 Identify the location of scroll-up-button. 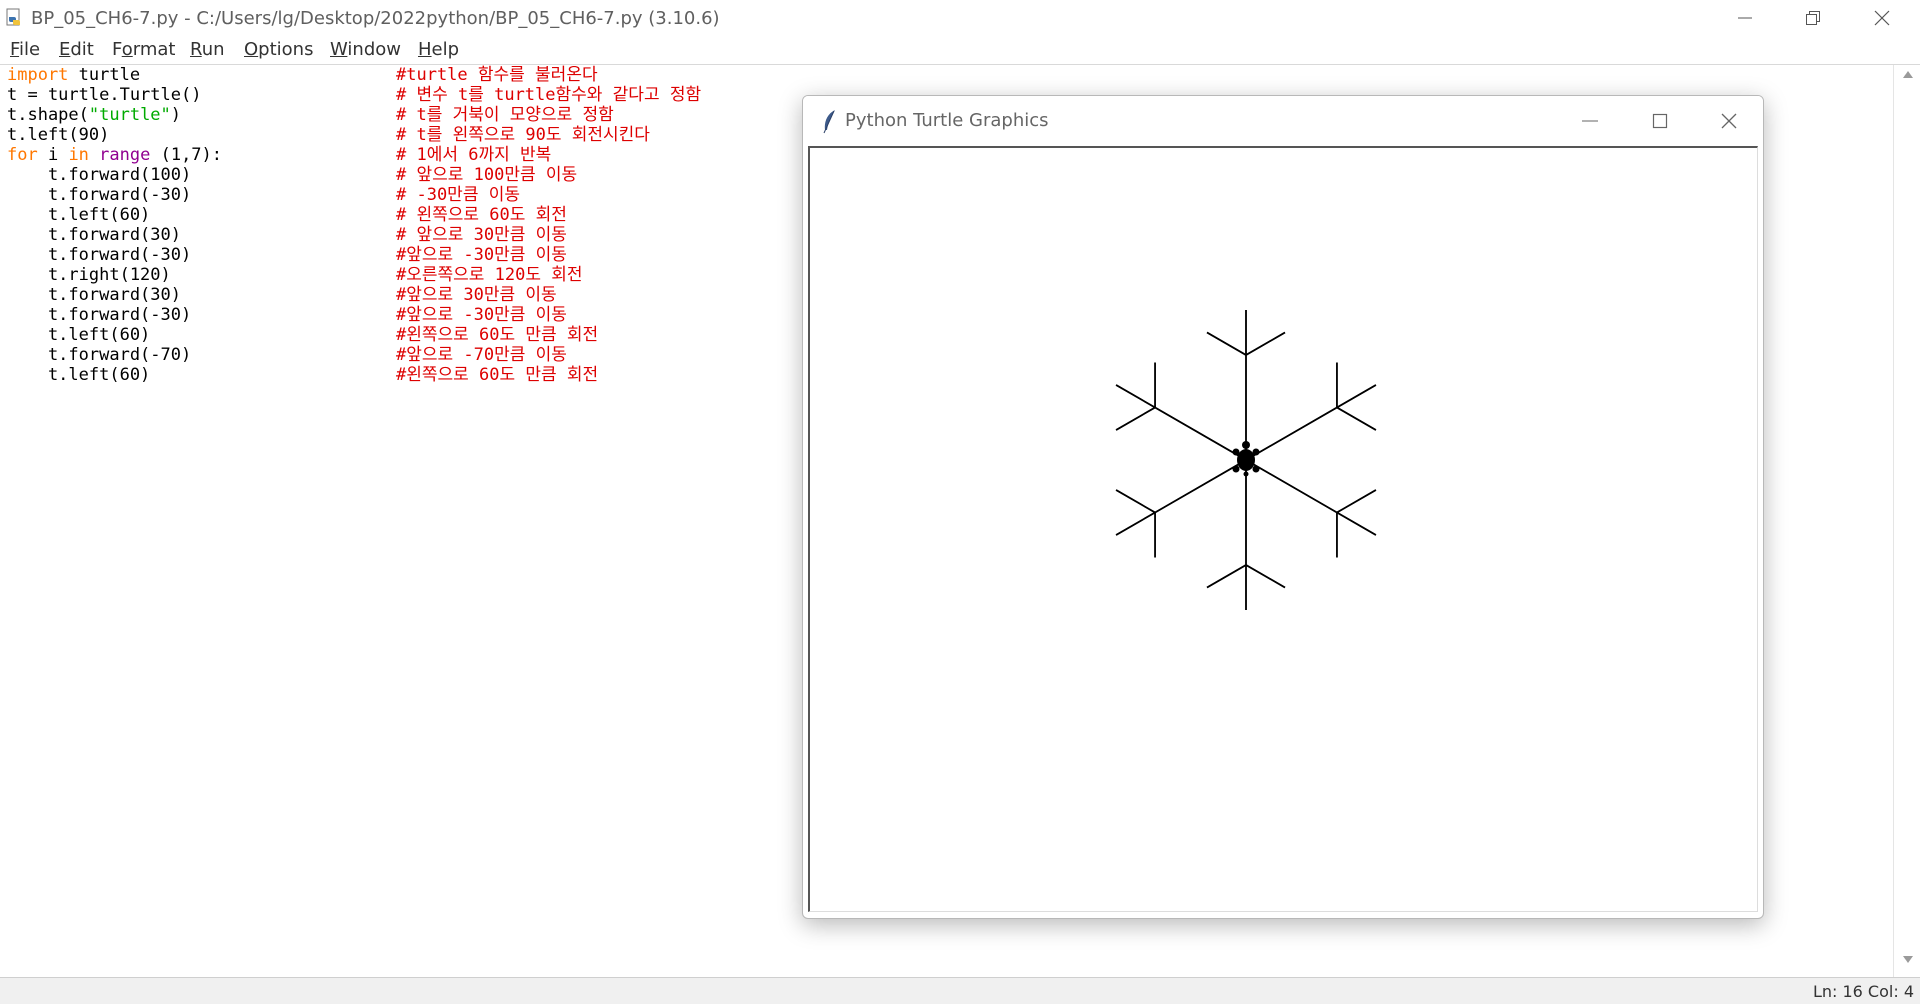
(1907, 78).